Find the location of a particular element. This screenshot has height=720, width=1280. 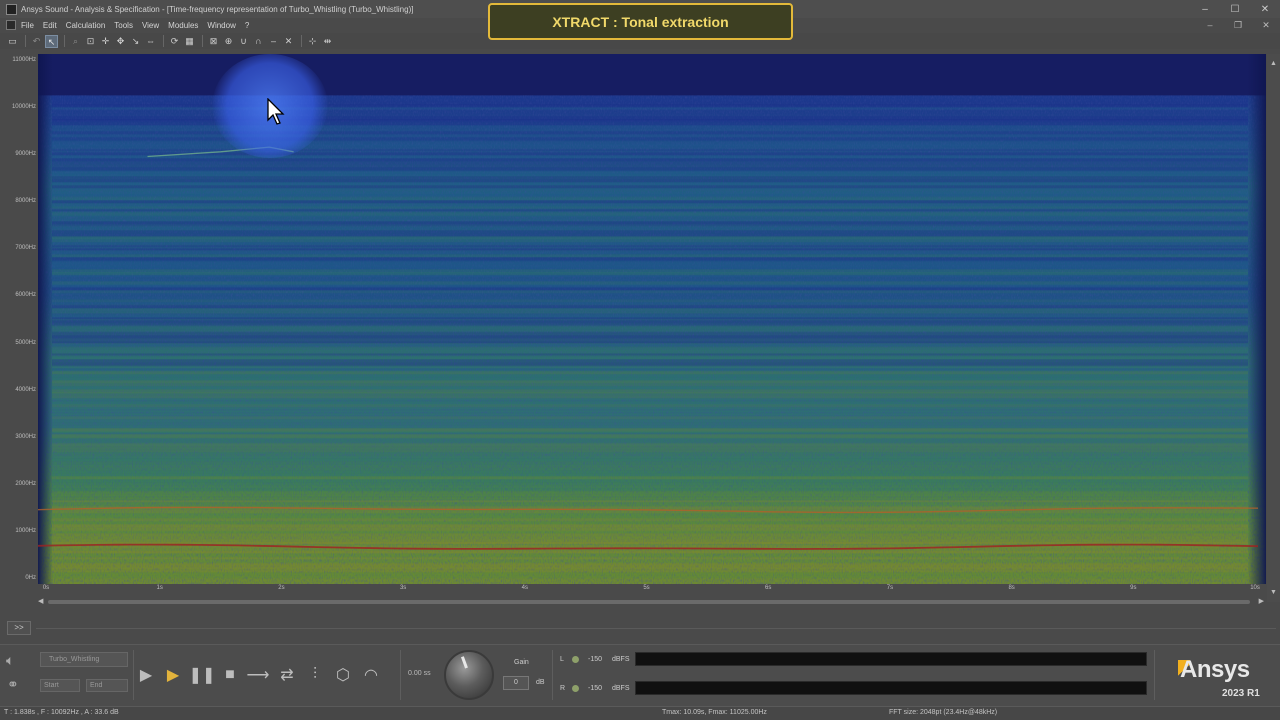

frequency-tick-label: 1000Hz is located at coordinates (25, 530).